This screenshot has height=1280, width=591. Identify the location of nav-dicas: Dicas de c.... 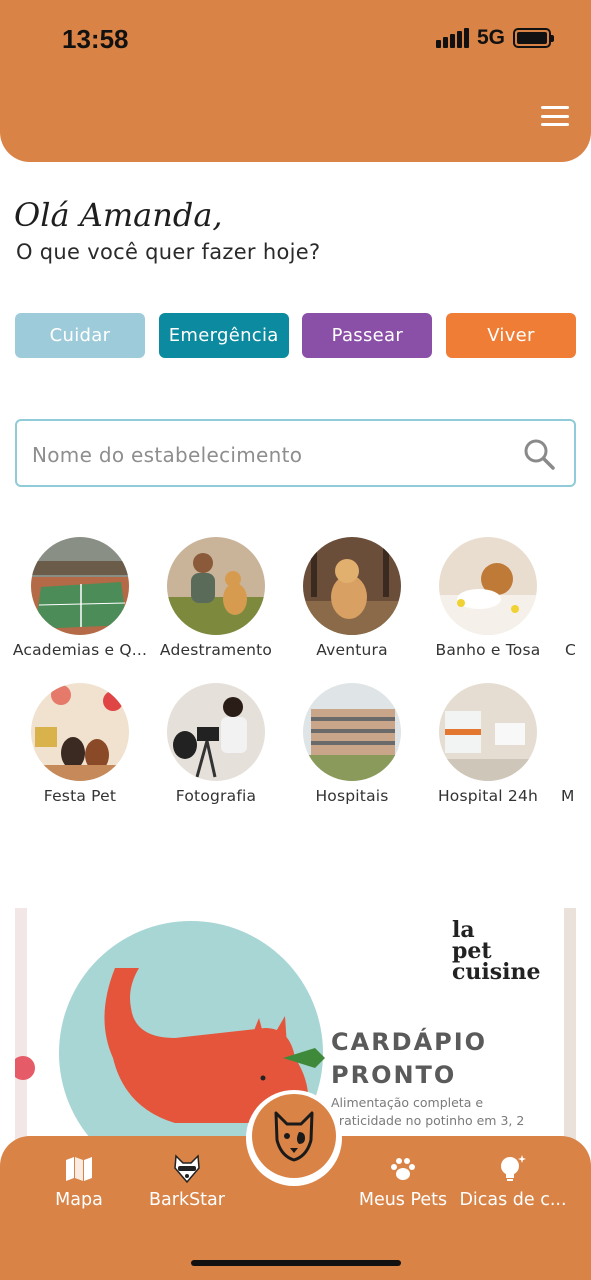
(513, 1181).